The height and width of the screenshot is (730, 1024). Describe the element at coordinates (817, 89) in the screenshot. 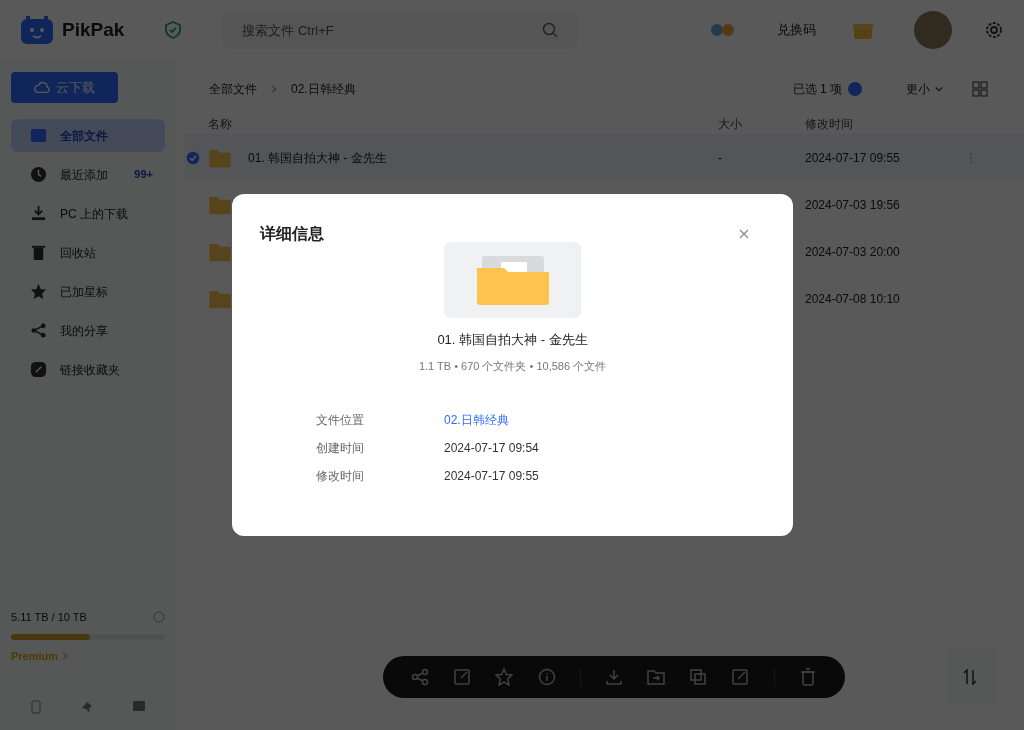

I see `selection-count: 已选 1 项` at that location.